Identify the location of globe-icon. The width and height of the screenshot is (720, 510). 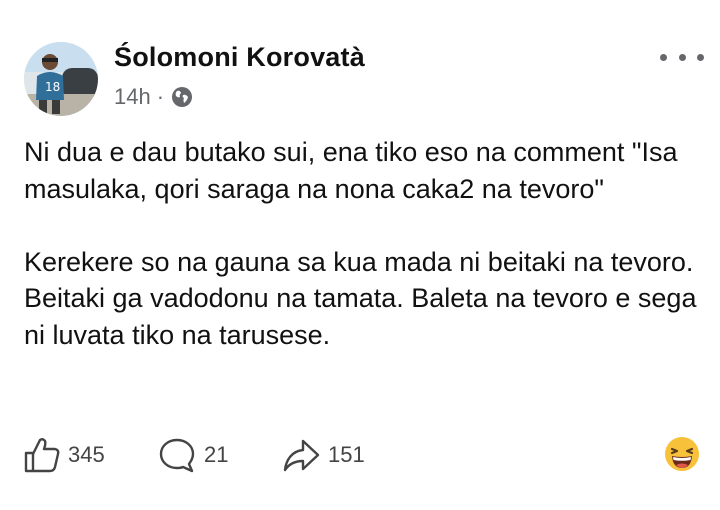
(182, 97).